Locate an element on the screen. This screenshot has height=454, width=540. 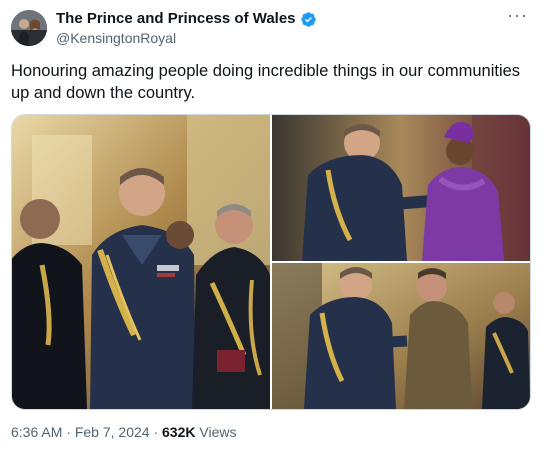
tweet-date: Feb 7, 2024 is located at coordinates (112, 432).